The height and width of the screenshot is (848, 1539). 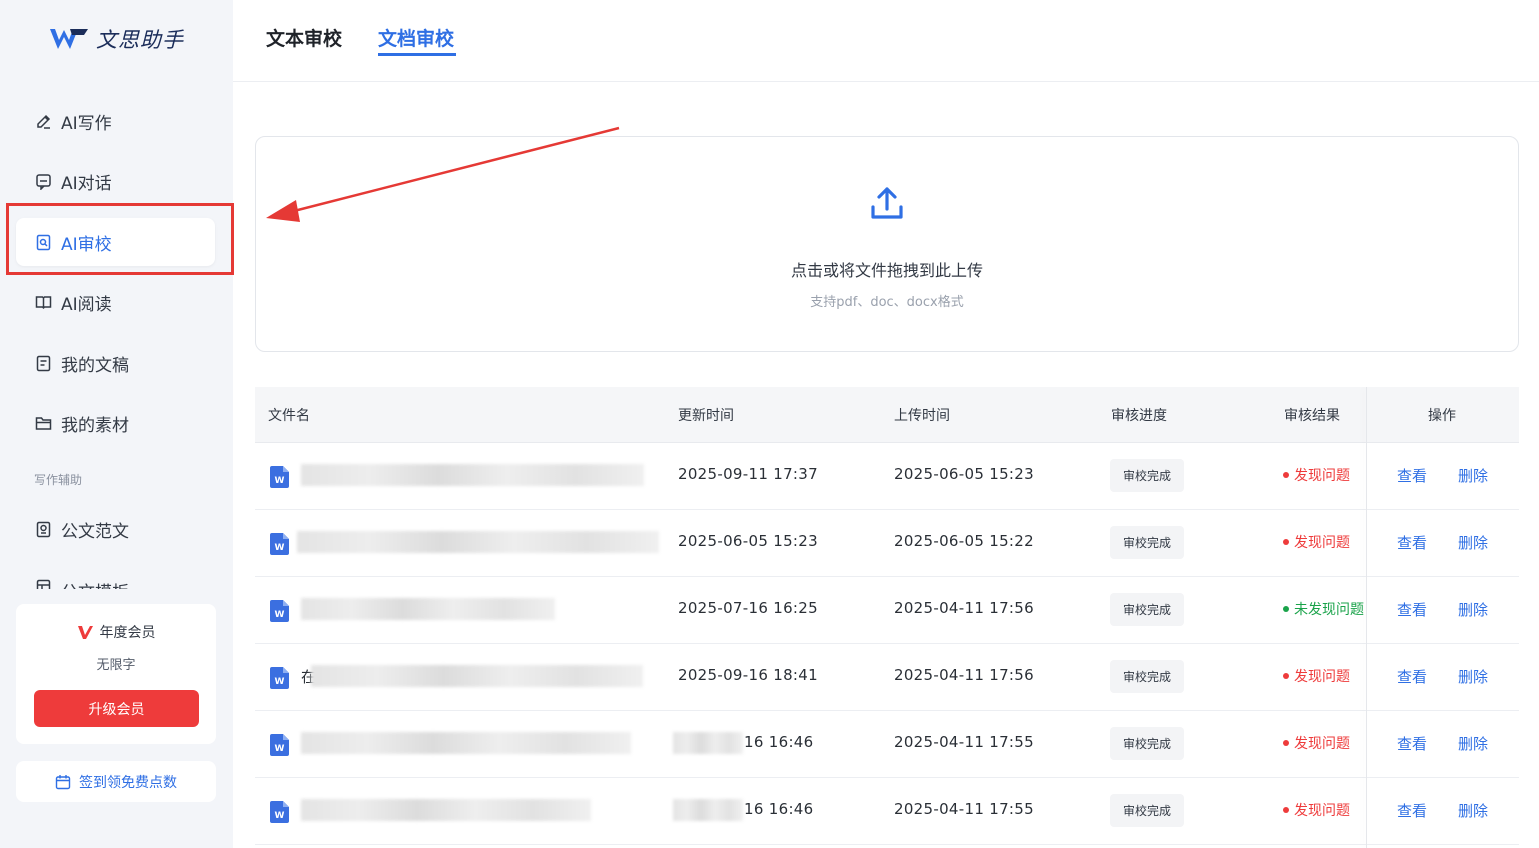 What do you see at coordinates (43, 181) in the screenshot?
I see `chat-icon` at bounding box center [43, 181].